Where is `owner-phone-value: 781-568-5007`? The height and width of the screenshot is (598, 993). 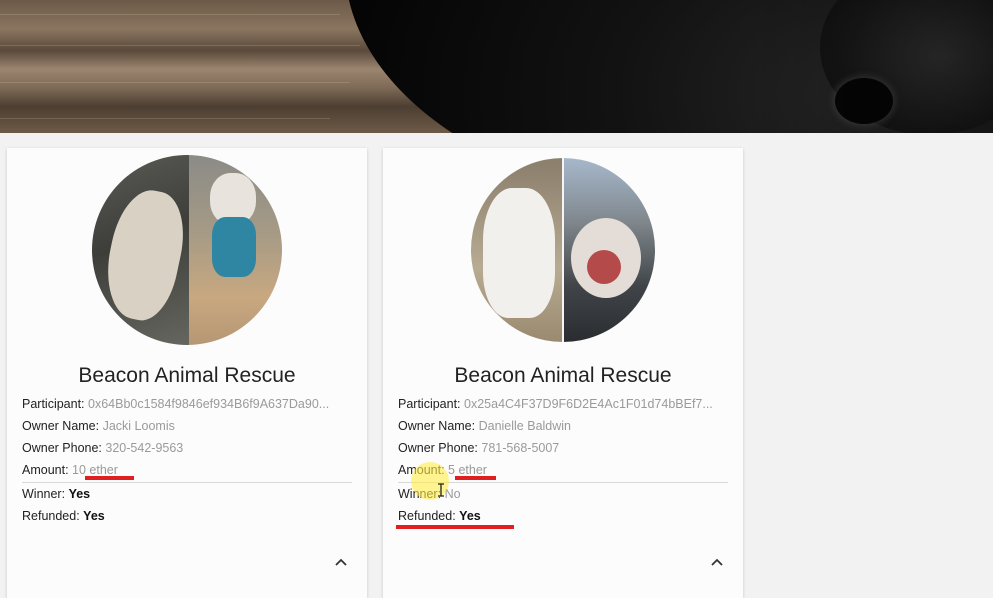 owner-phone-value: 781-568-5007 is located at coordinates (520, 448).